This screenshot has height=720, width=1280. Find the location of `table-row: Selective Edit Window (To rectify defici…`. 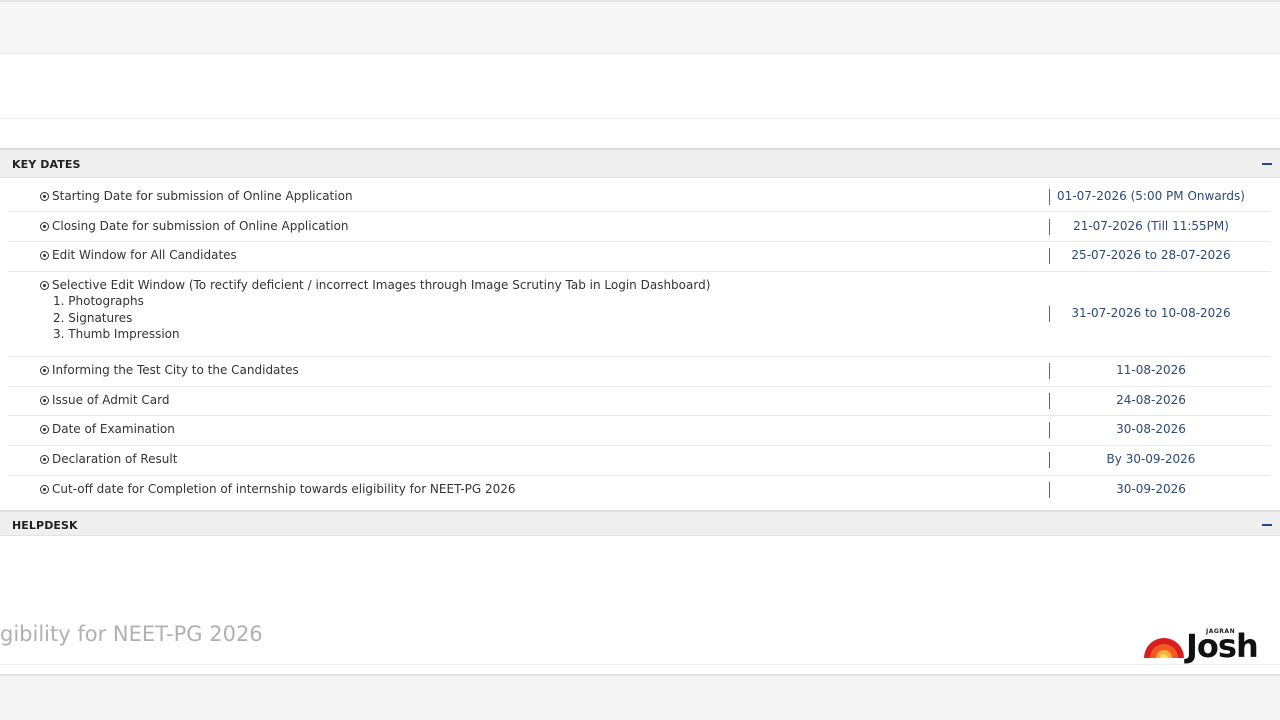

table-row: Selective Edit Window (To rectify defici… is located at coordinates (639, 314).